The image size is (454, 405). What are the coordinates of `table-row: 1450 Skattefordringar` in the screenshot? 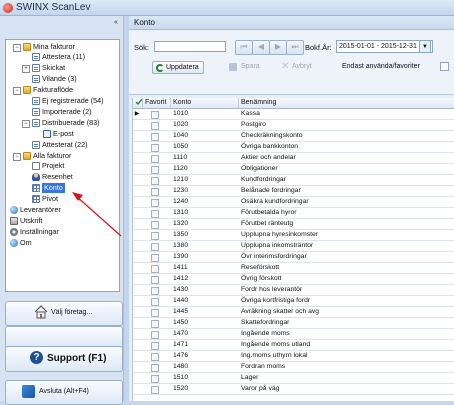 It's located at (293, 323).